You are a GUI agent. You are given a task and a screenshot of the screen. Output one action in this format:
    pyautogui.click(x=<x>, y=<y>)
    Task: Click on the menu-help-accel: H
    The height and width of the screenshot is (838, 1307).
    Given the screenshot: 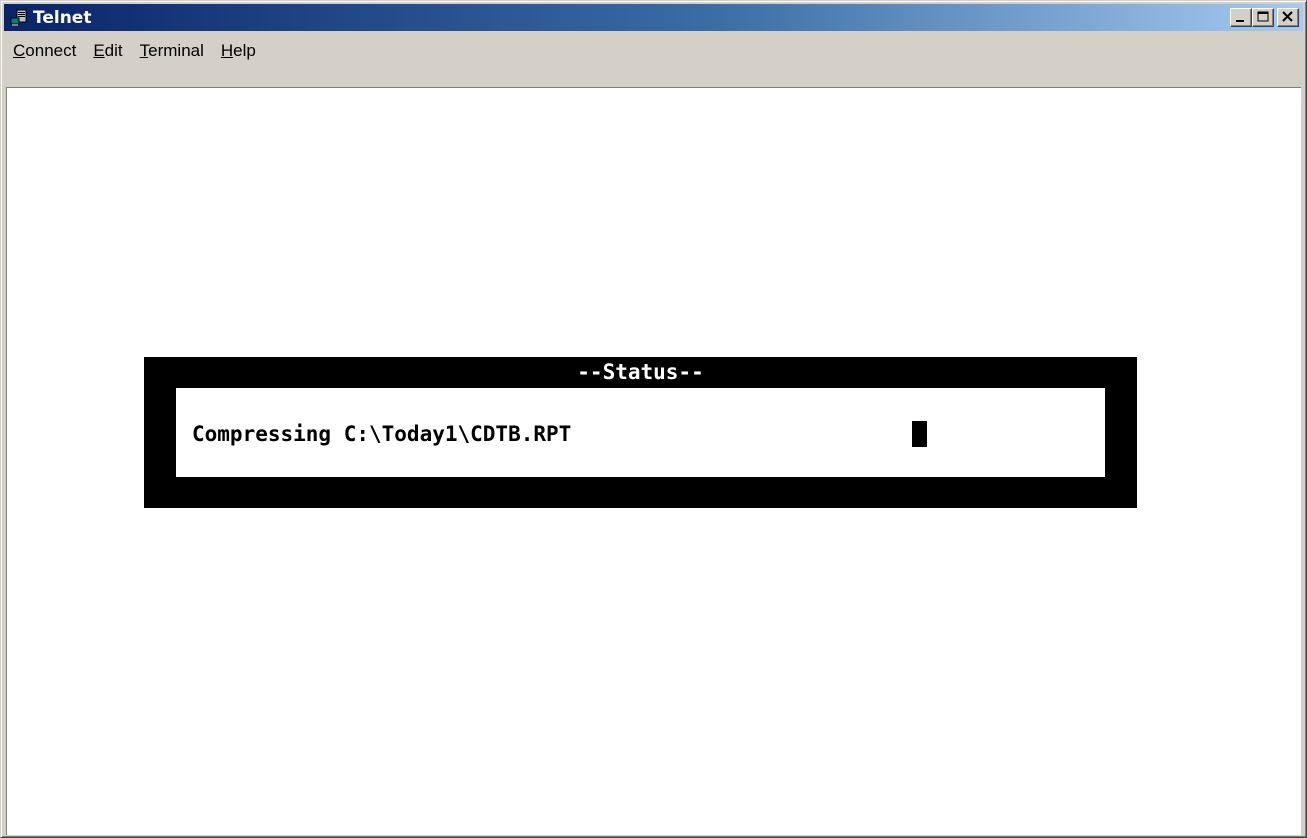 What is the action you would take?
    pyautogui.click(x=227, y=50)
    